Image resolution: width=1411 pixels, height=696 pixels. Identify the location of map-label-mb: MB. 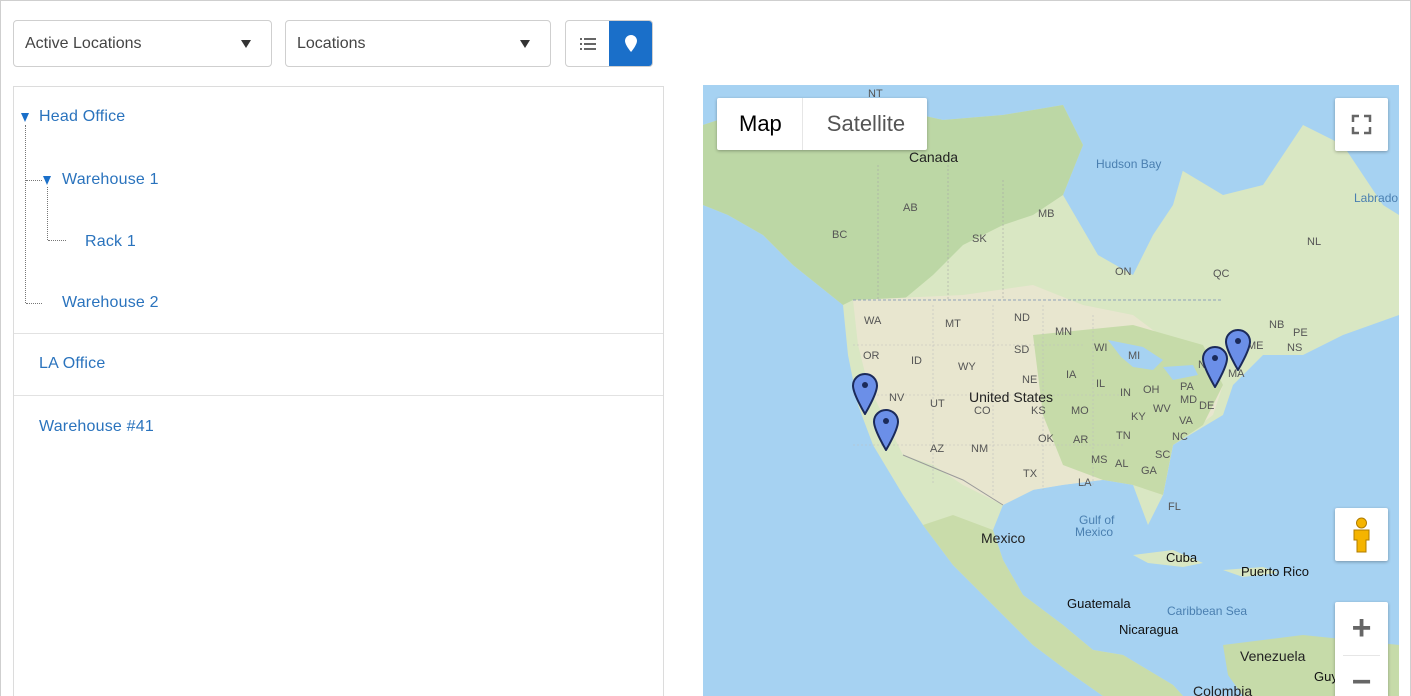
(1046, 214).